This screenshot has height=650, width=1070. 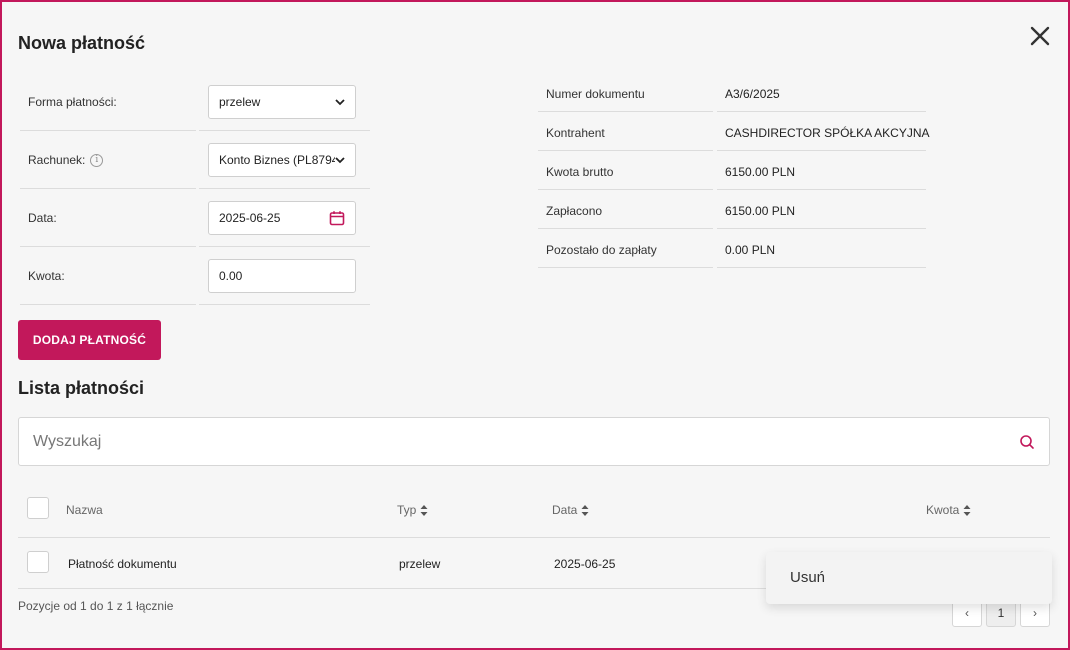 What do you see at coordinates (195, 160) in the screenshot?
I see `account-row: Rachunek: i Konto Biznes (PL8794` at bounding box center [195, 160].